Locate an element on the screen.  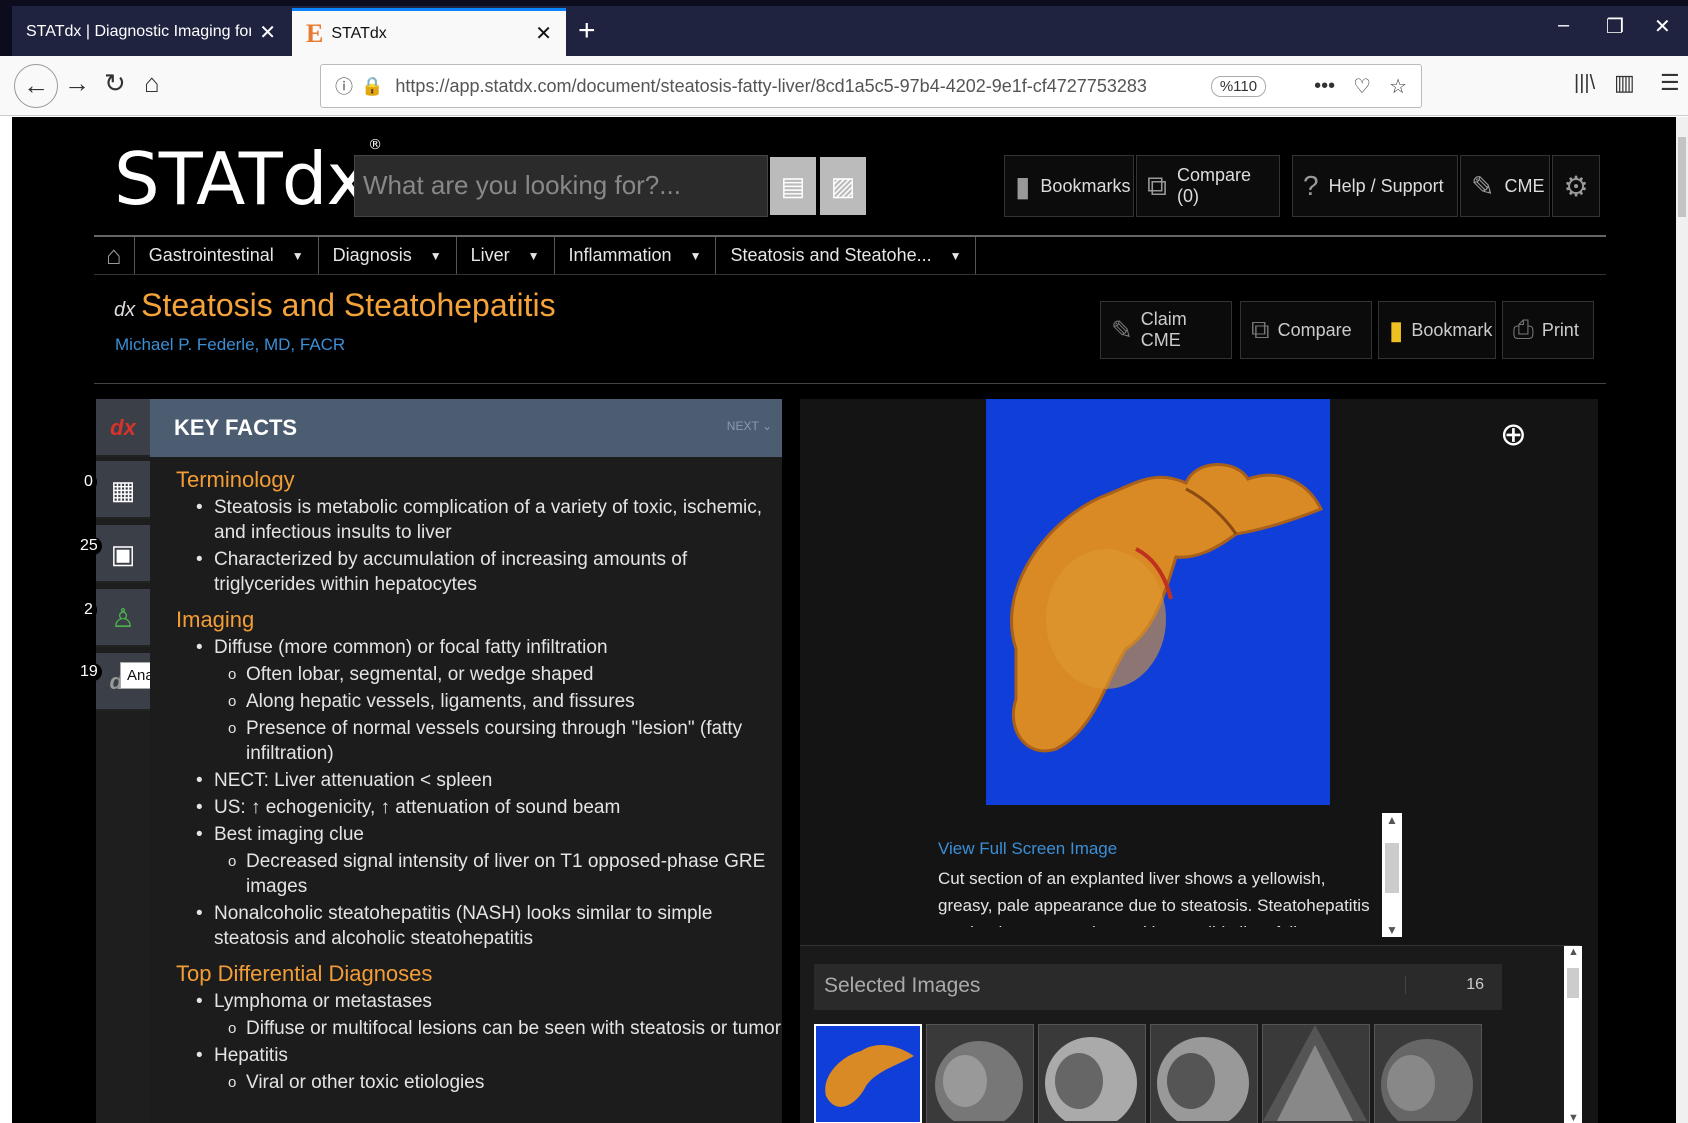
table-icon: ▦ is located at coordinates (123, 490).